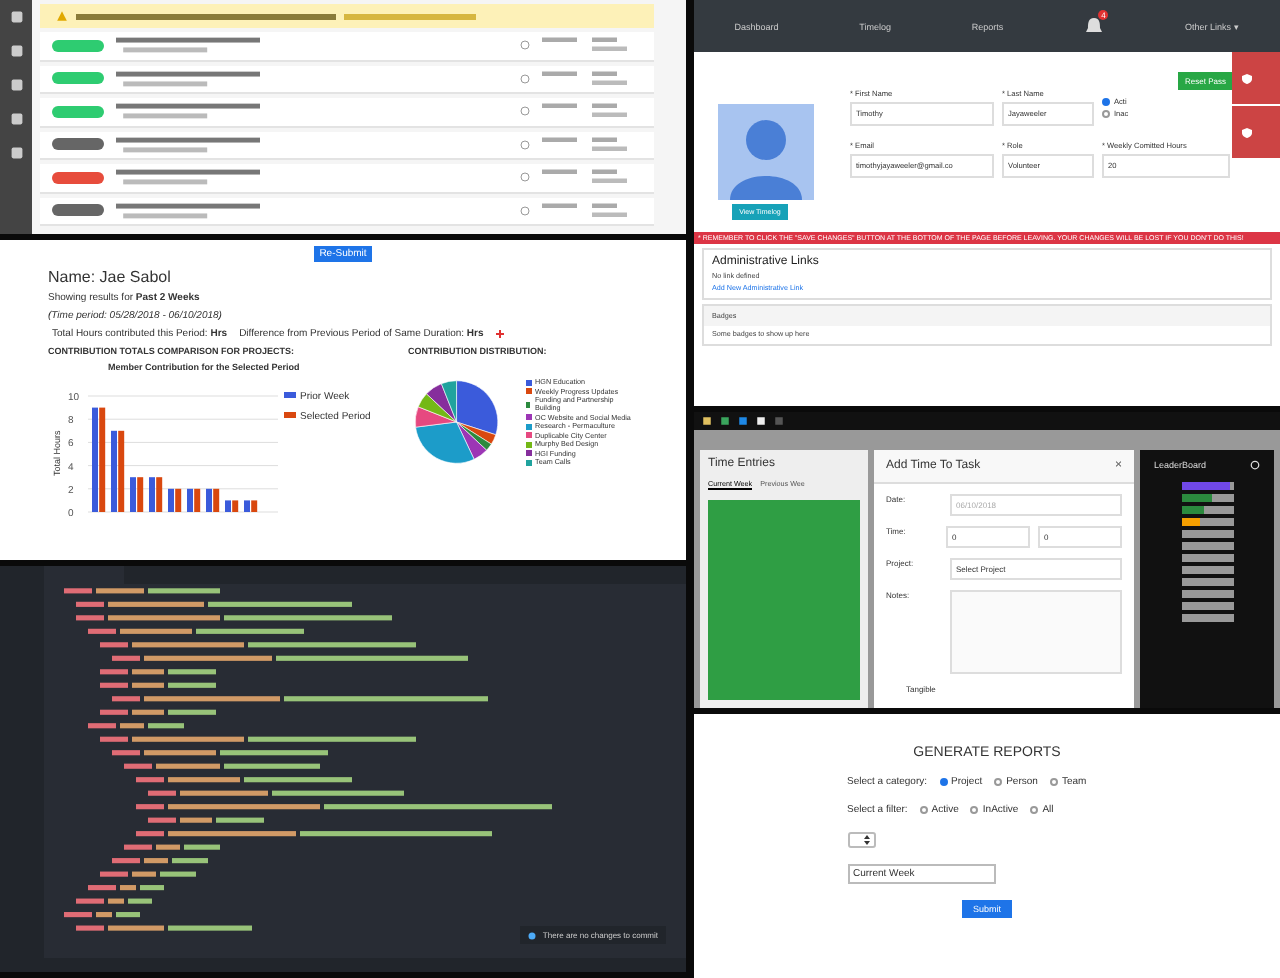 The height and width of the screenshot is (978, 1280). I want to click on avatar-silhouette, so click(766, 152).